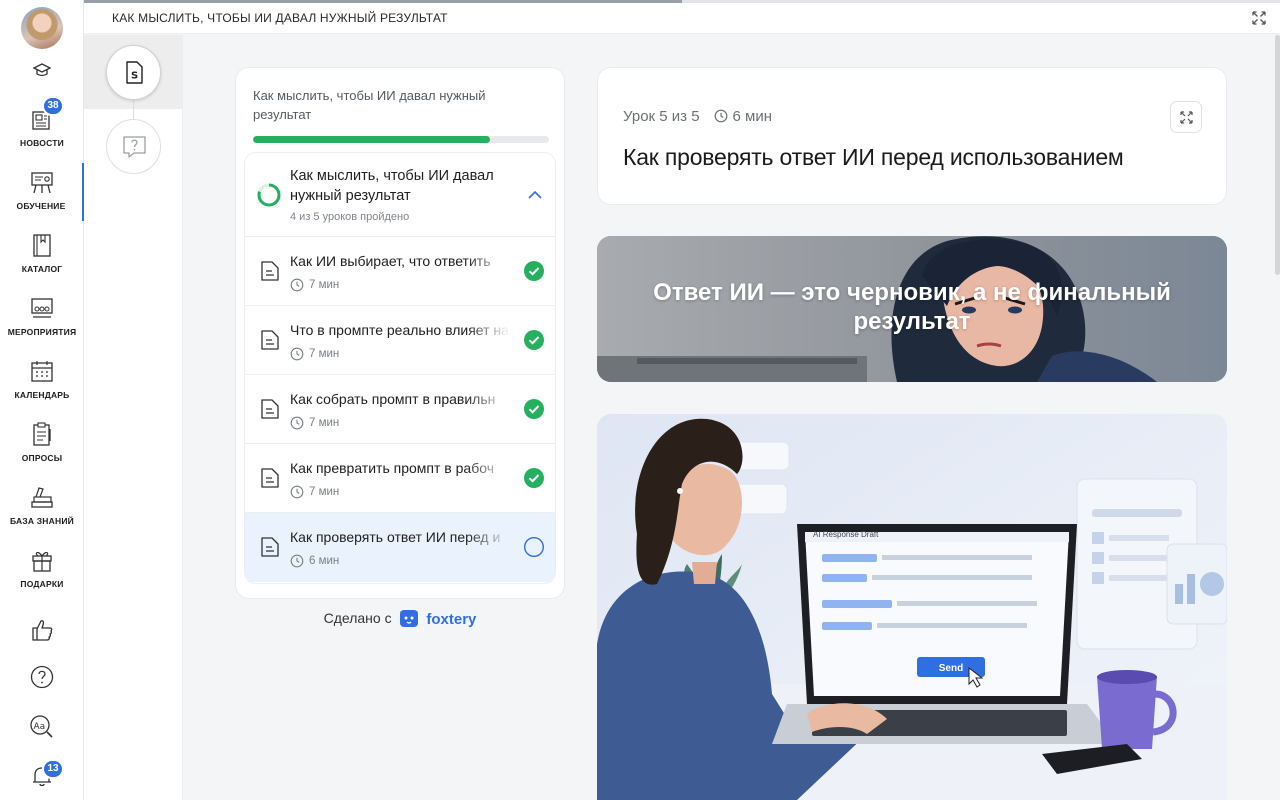  Describe the element at coordinates (383, 1) in the screenshot. I see `course-progress-fill` at that location.